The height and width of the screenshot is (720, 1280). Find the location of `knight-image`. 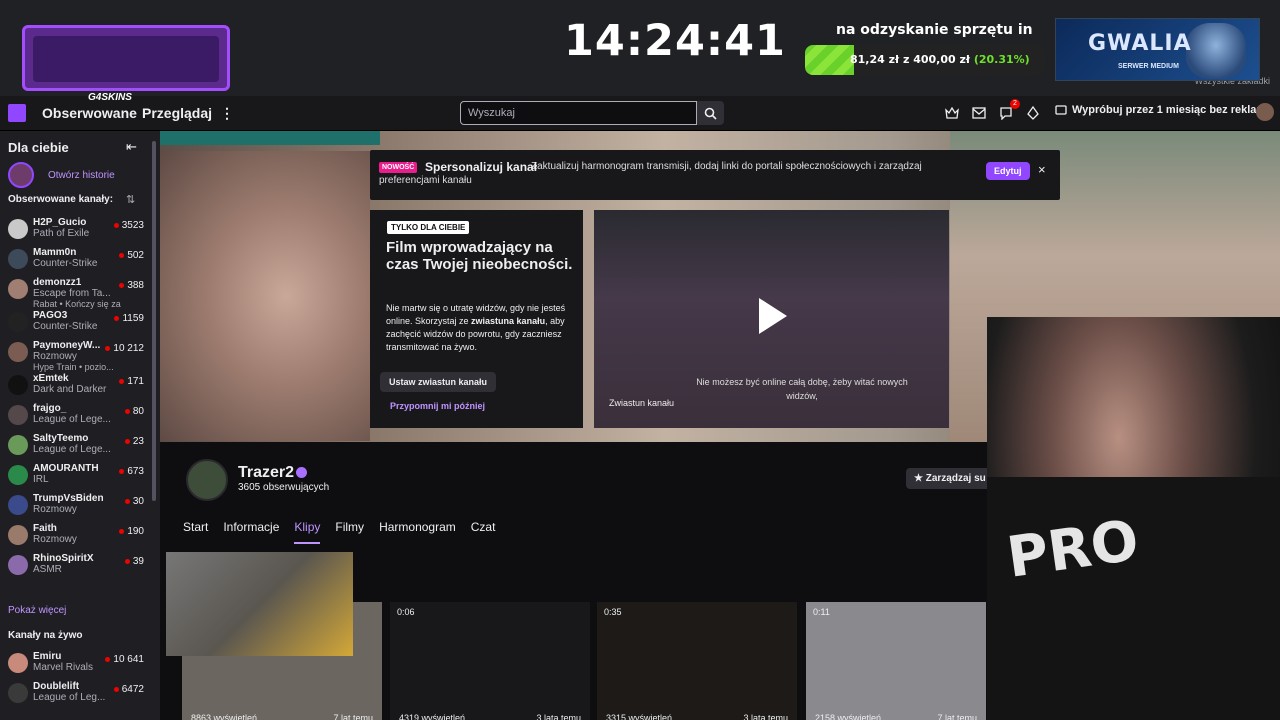

knight-image is located at coordinates (1216, 51).